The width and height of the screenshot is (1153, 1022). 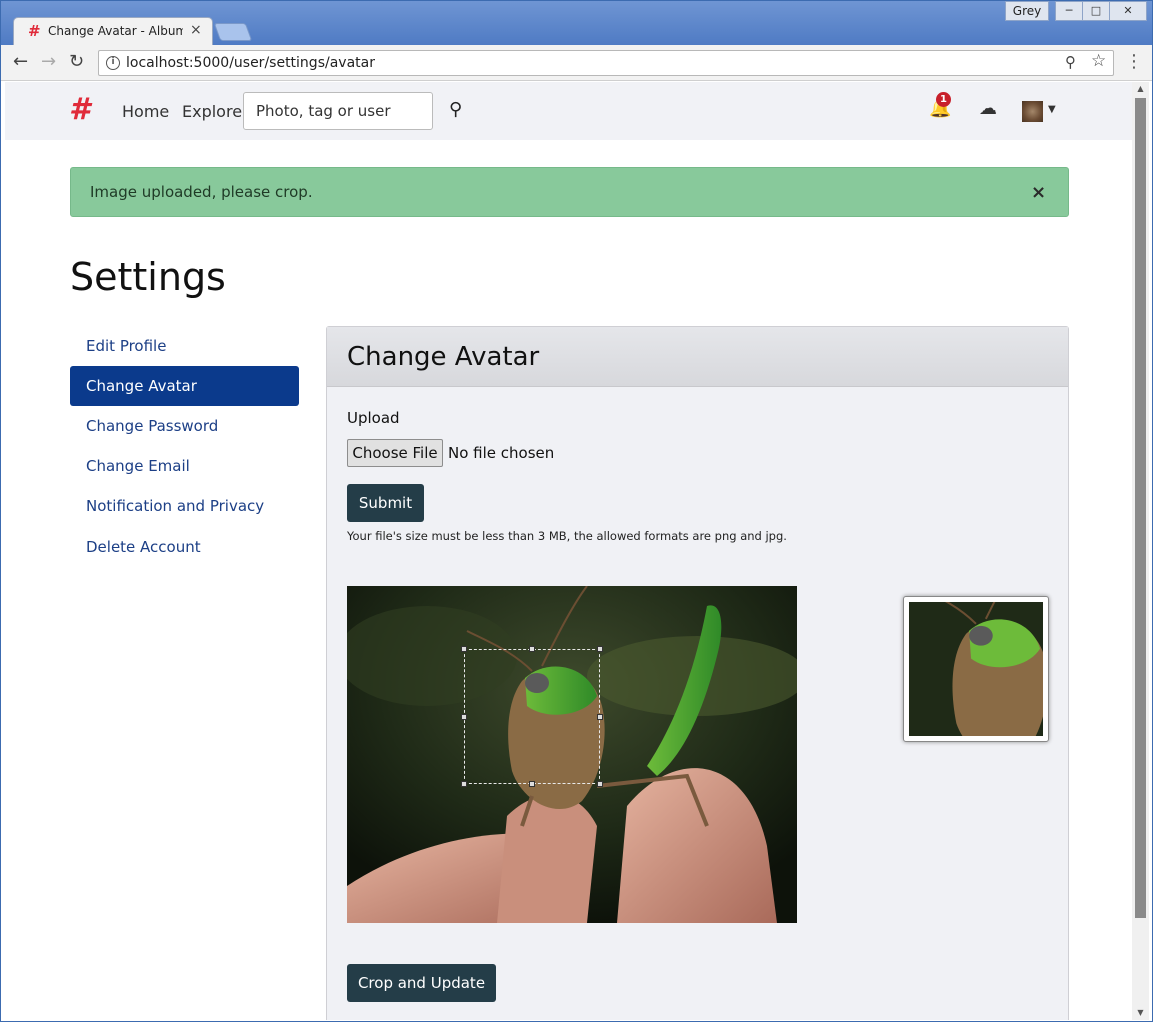 What do you see at coordinates (1070, 62) in the screenshot?
I see `zoom-icon: ⚲` at bounding box center [1070, 62].